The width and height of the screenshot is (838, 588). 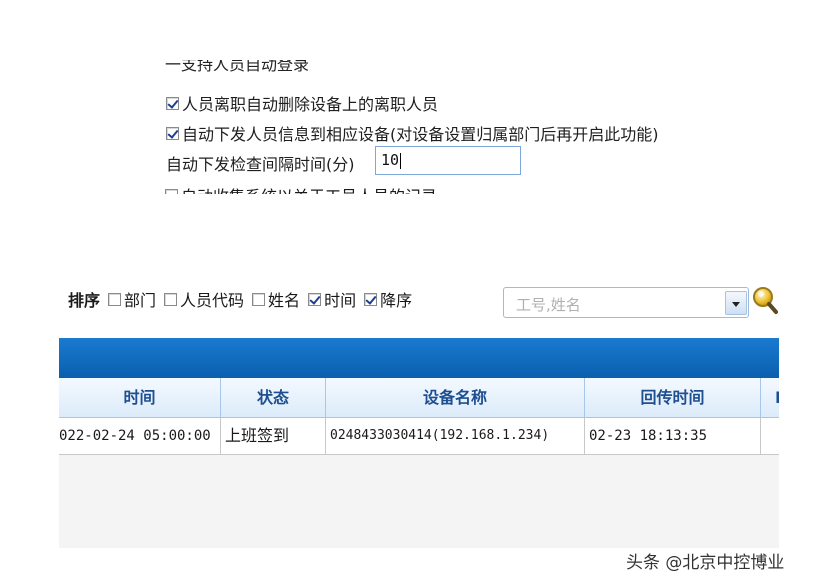 I want to click on grid-header-row: 时间 状态 设备名称 回传时间 I, so click(x=419, y=398).